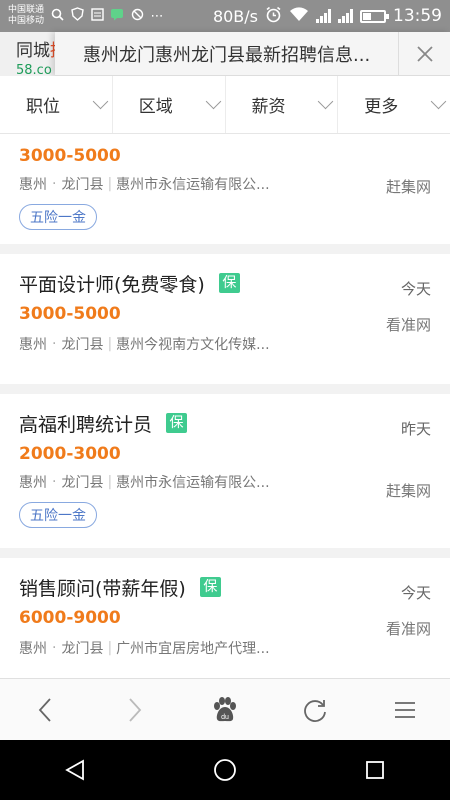 This screenshot has height=800, width=450. Describe the element at coordinates (77, 16) in the screenshot. I see `shield-icon` at that location.